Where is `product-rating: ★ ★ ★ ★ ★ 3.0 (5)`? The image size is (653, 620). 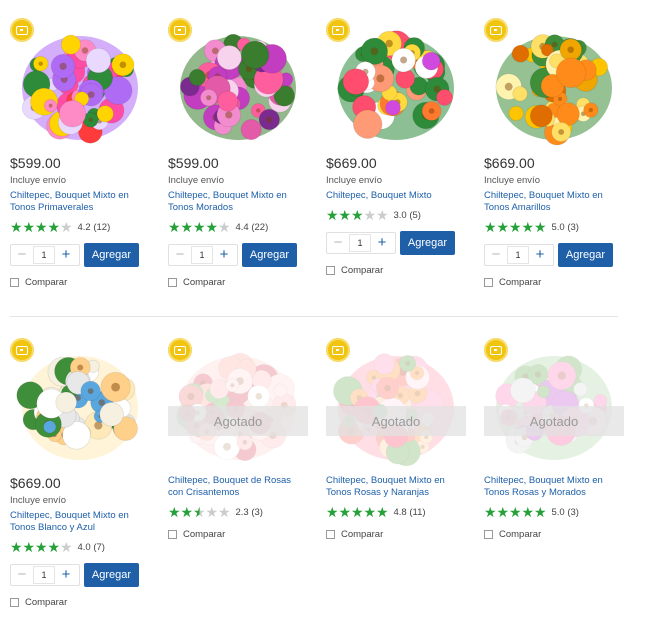
product-rating: ★ ★ ★ ★ ★ 3.0 (5) is located at coordinates (396, 215).